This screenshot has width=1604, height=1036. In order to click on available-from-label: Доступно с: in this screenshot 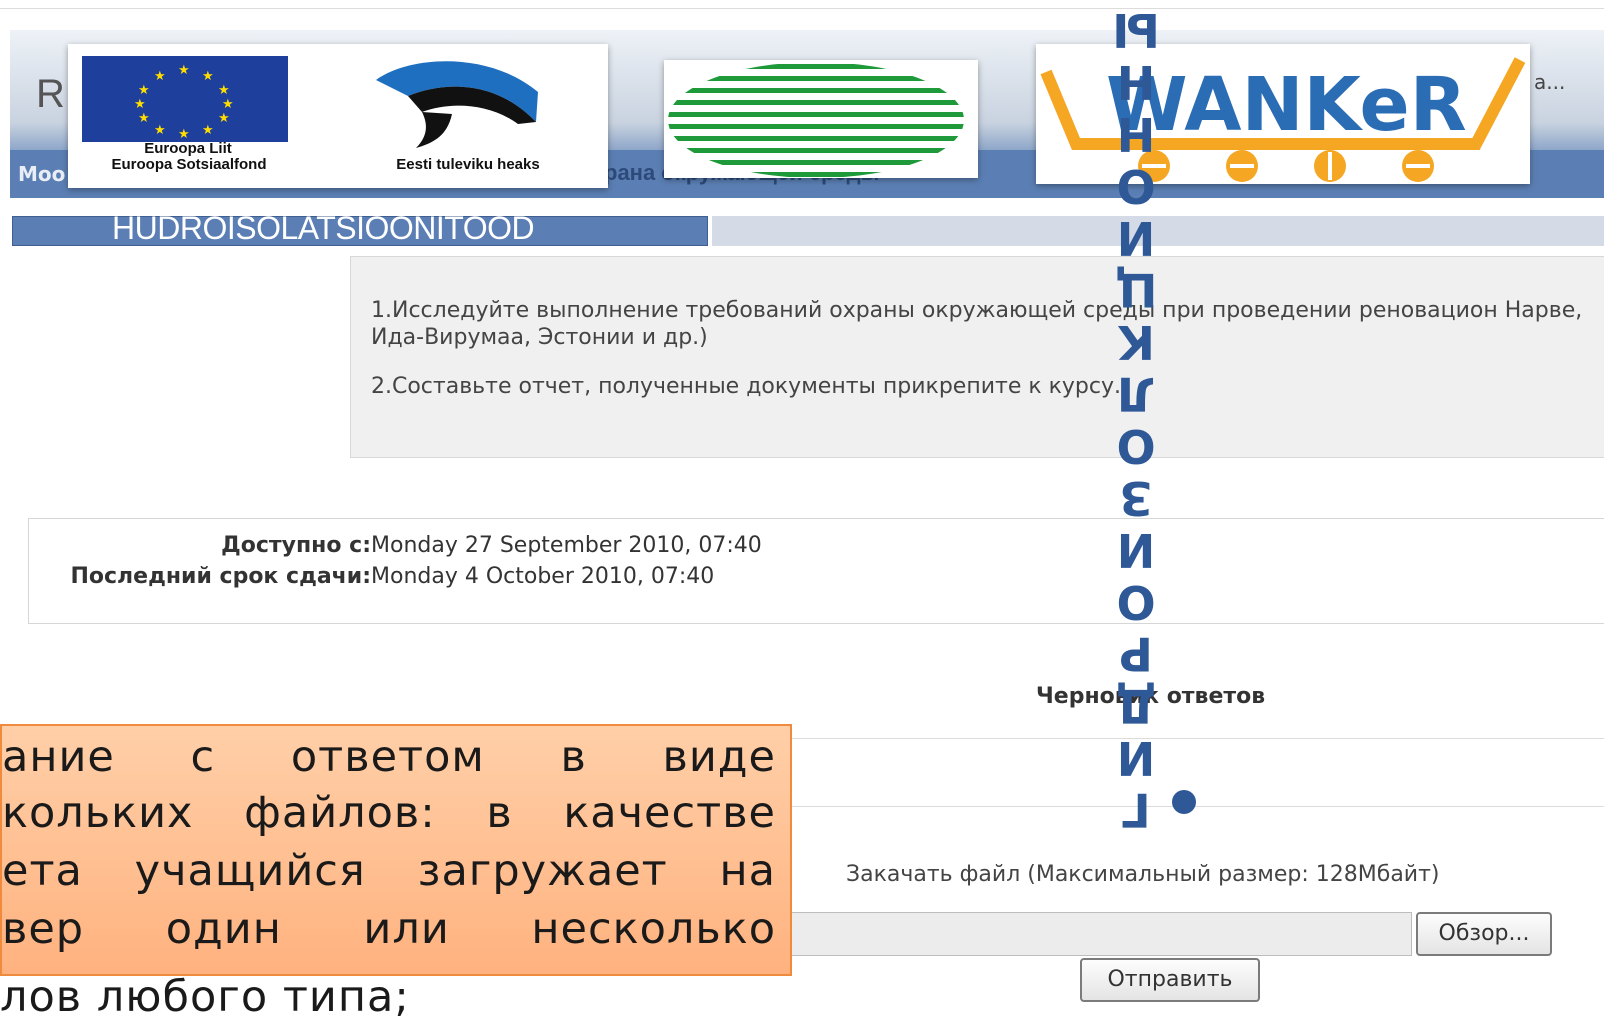, I will do `click(296, 545)`.